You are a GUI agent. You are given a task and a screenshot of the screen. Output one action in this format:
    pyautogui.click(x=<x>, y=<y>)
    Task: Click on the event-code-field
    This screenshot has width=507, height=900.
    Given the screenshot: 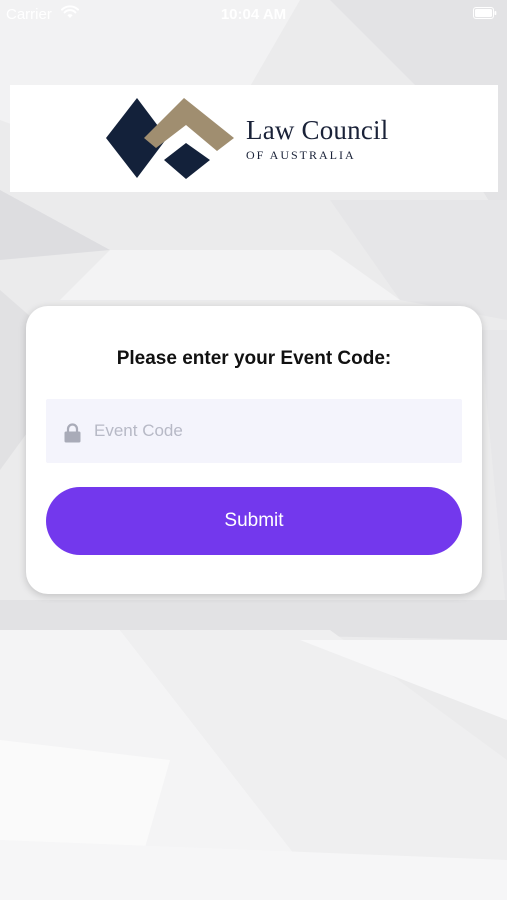 What is the action you would take?
    pyautogui.click(x=254, y=431)
    